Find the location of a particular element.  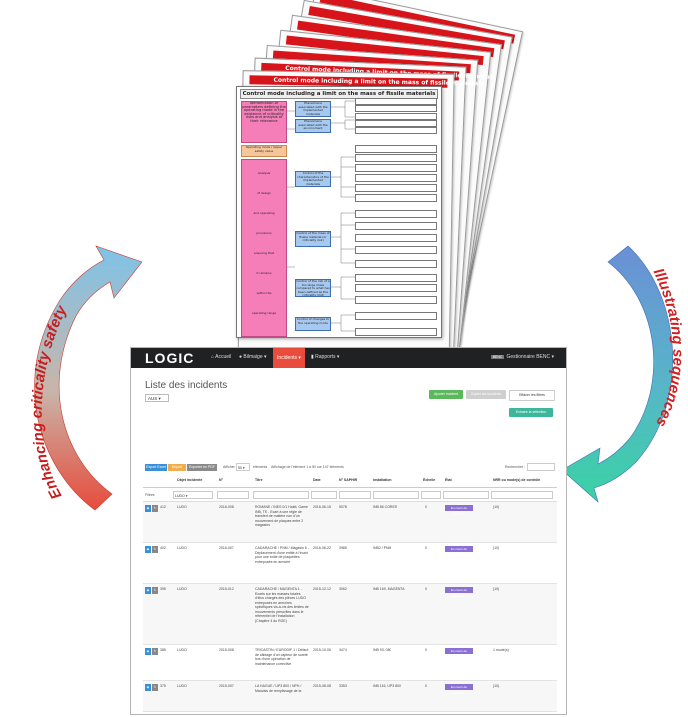

col-header: État is located at coordinates (448, 480).